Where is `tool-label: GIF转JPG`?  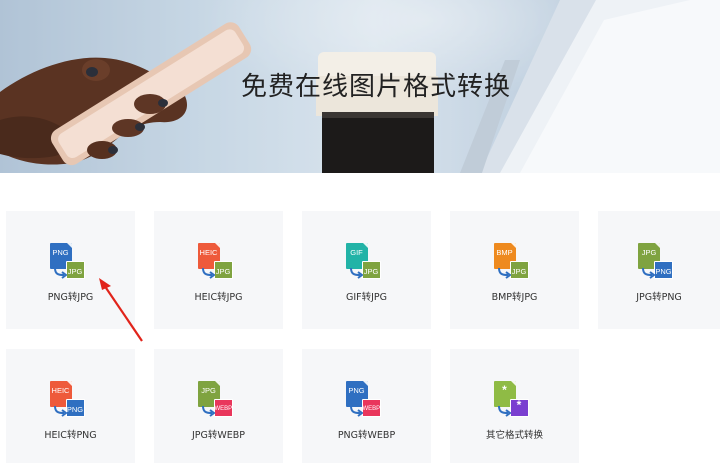
tool-label: GIF转JPG is located at coordinates (366, 297).